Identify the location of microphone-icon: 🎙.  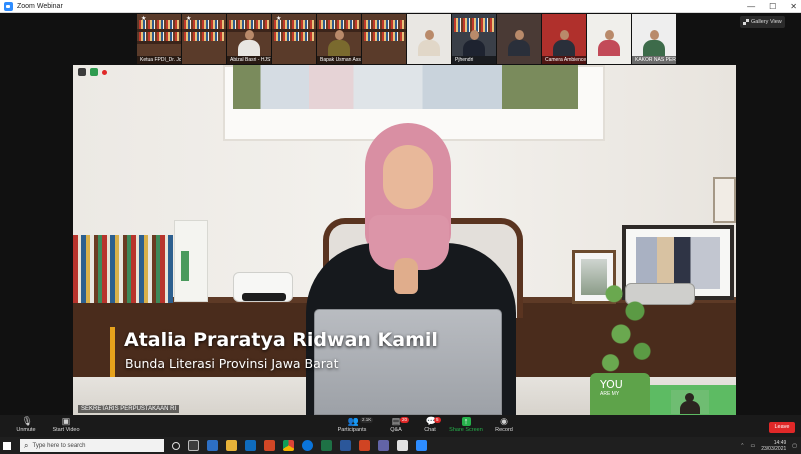
(27, 421).